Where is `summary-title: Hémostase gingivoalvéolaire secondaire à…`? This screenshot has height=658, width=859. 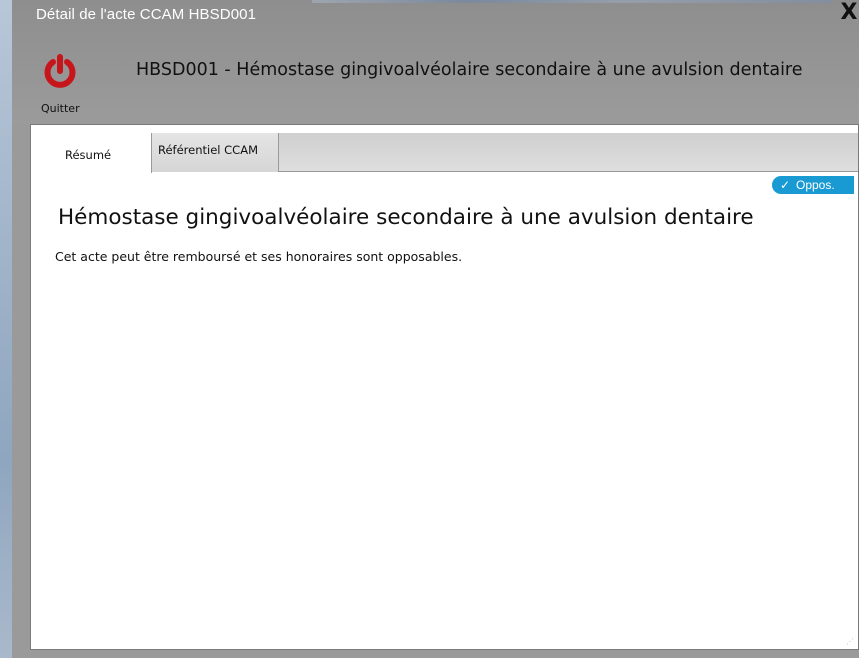
summary-title: Hémostase gingivoalvéolaire secondaire à… is located at coordinates (406, 217).